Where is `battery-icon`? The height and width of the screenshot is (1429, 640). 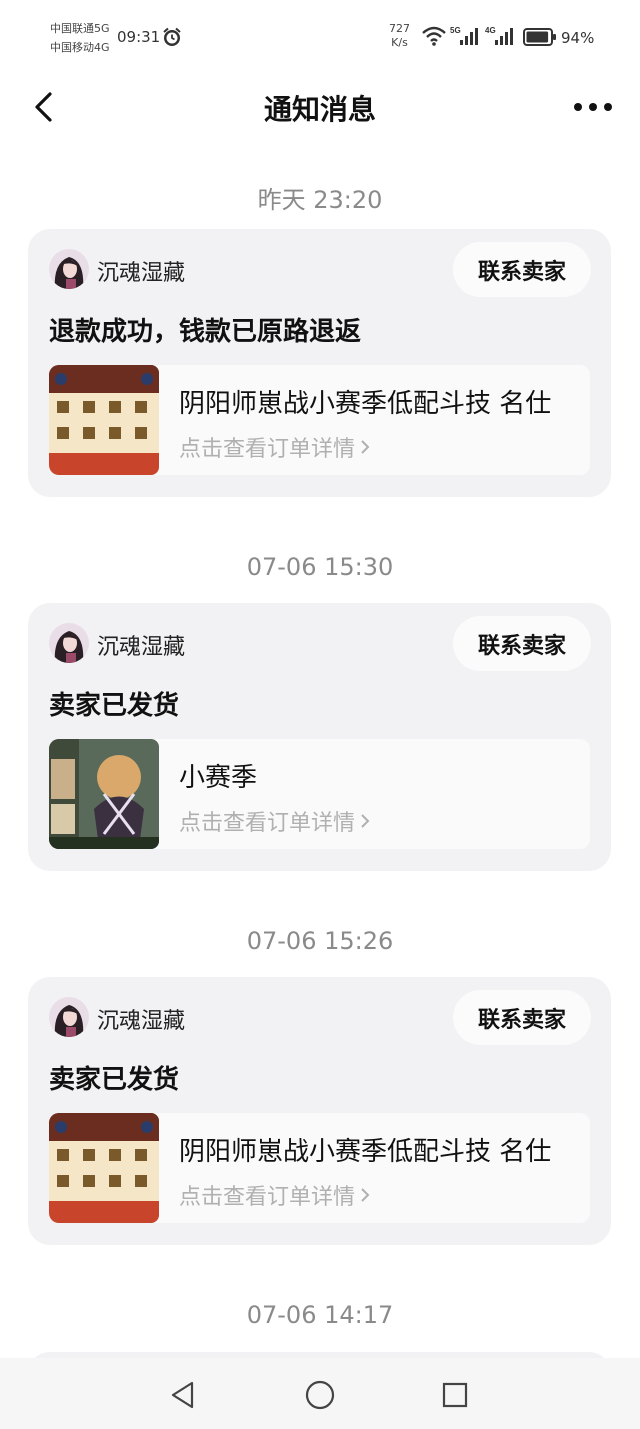
battery-icon is located at coordinates (539, 37).